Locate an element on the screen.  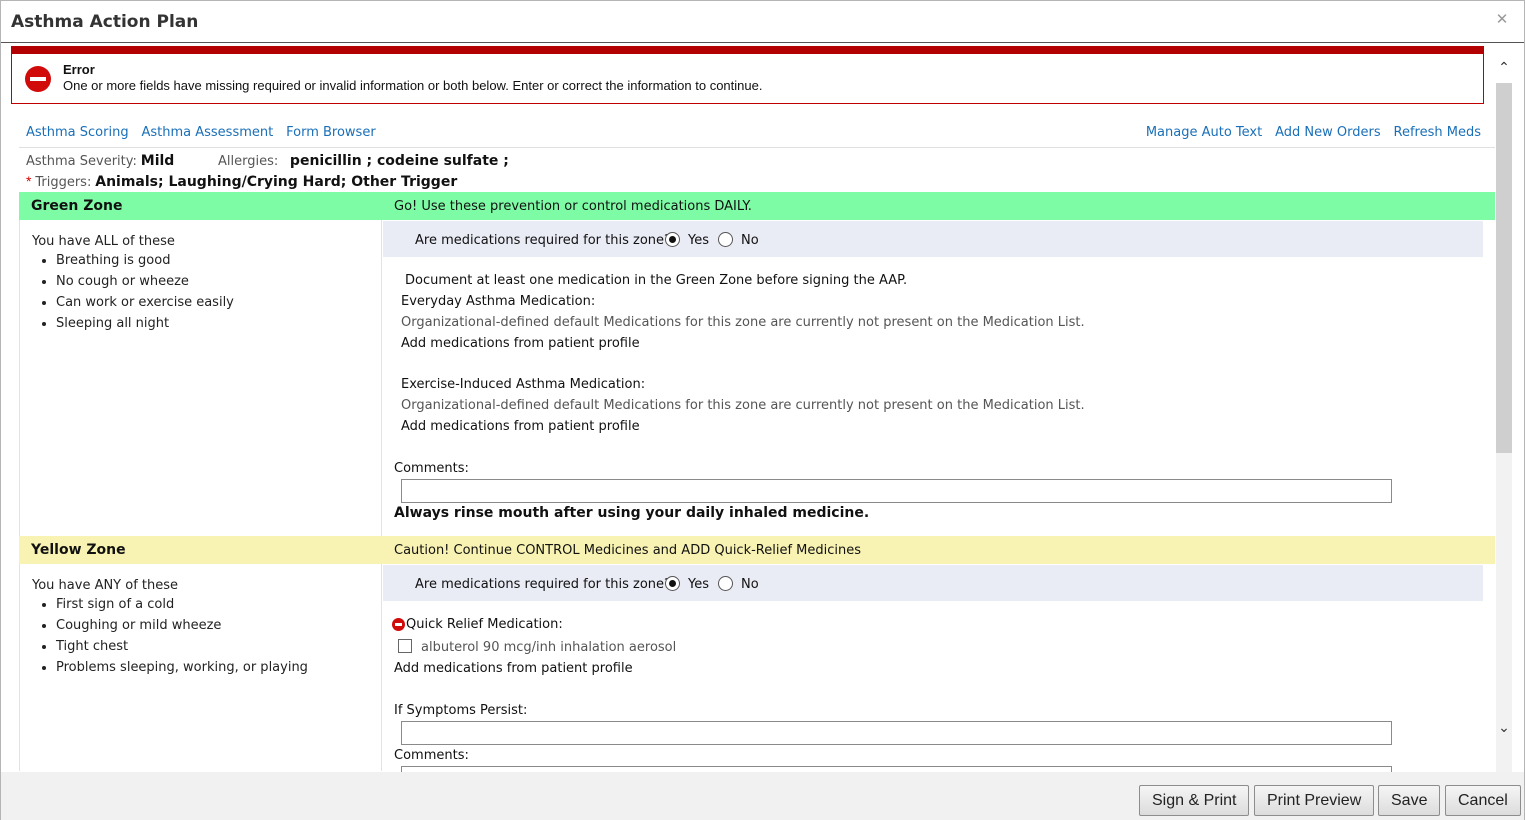
title-bar: Asthma Action Plan ✕ is located at coordinates (762, 22).